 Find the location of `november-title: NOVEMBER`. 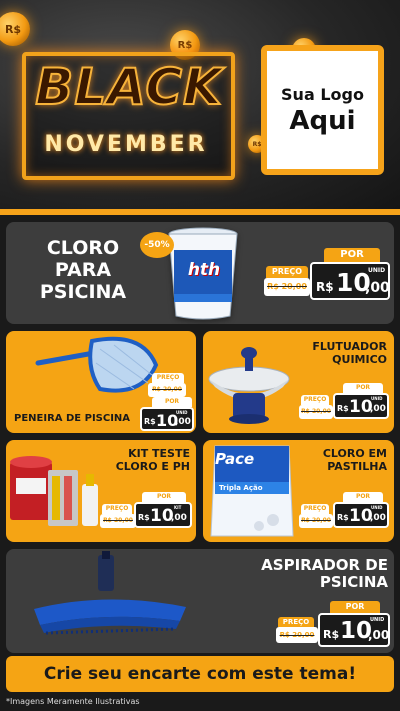

november-title: NOVEMBER is located at coordinates (126, 144).